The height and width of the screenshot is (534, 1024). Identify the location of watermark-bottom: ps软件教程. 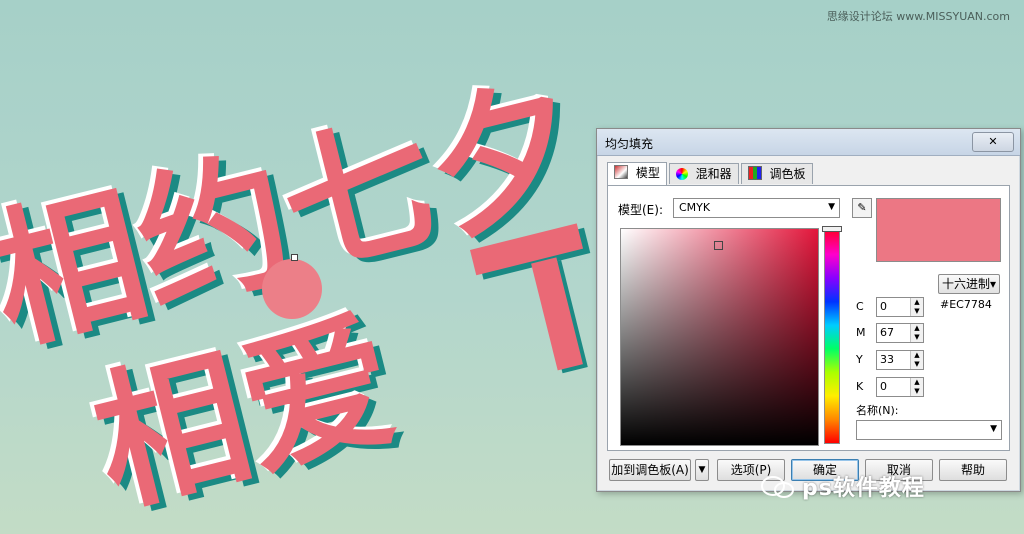
(842, 485).